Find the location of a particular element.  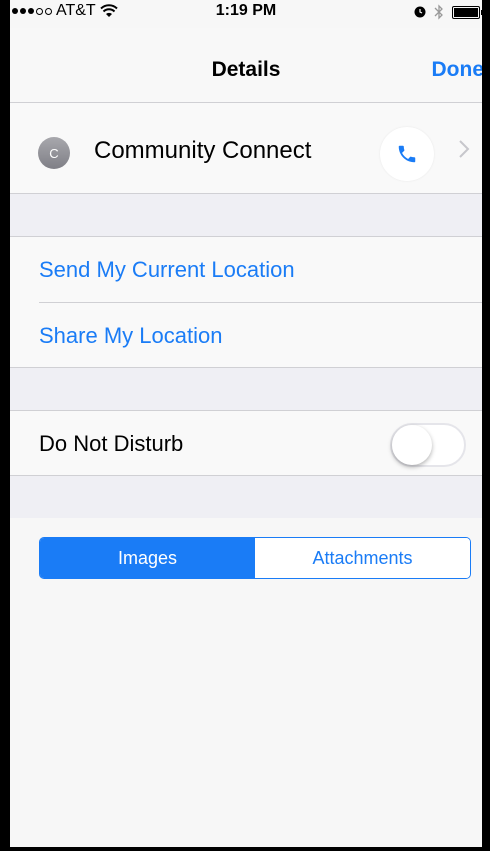

status-indicators is located at coordinates (448, 12).